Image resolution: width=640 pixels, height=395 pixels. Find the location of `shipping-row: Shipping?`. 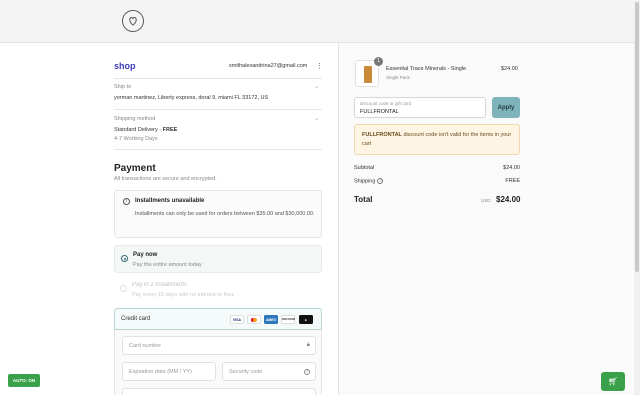

shipping-row: Shipping? is located at coordinates (369, 181).